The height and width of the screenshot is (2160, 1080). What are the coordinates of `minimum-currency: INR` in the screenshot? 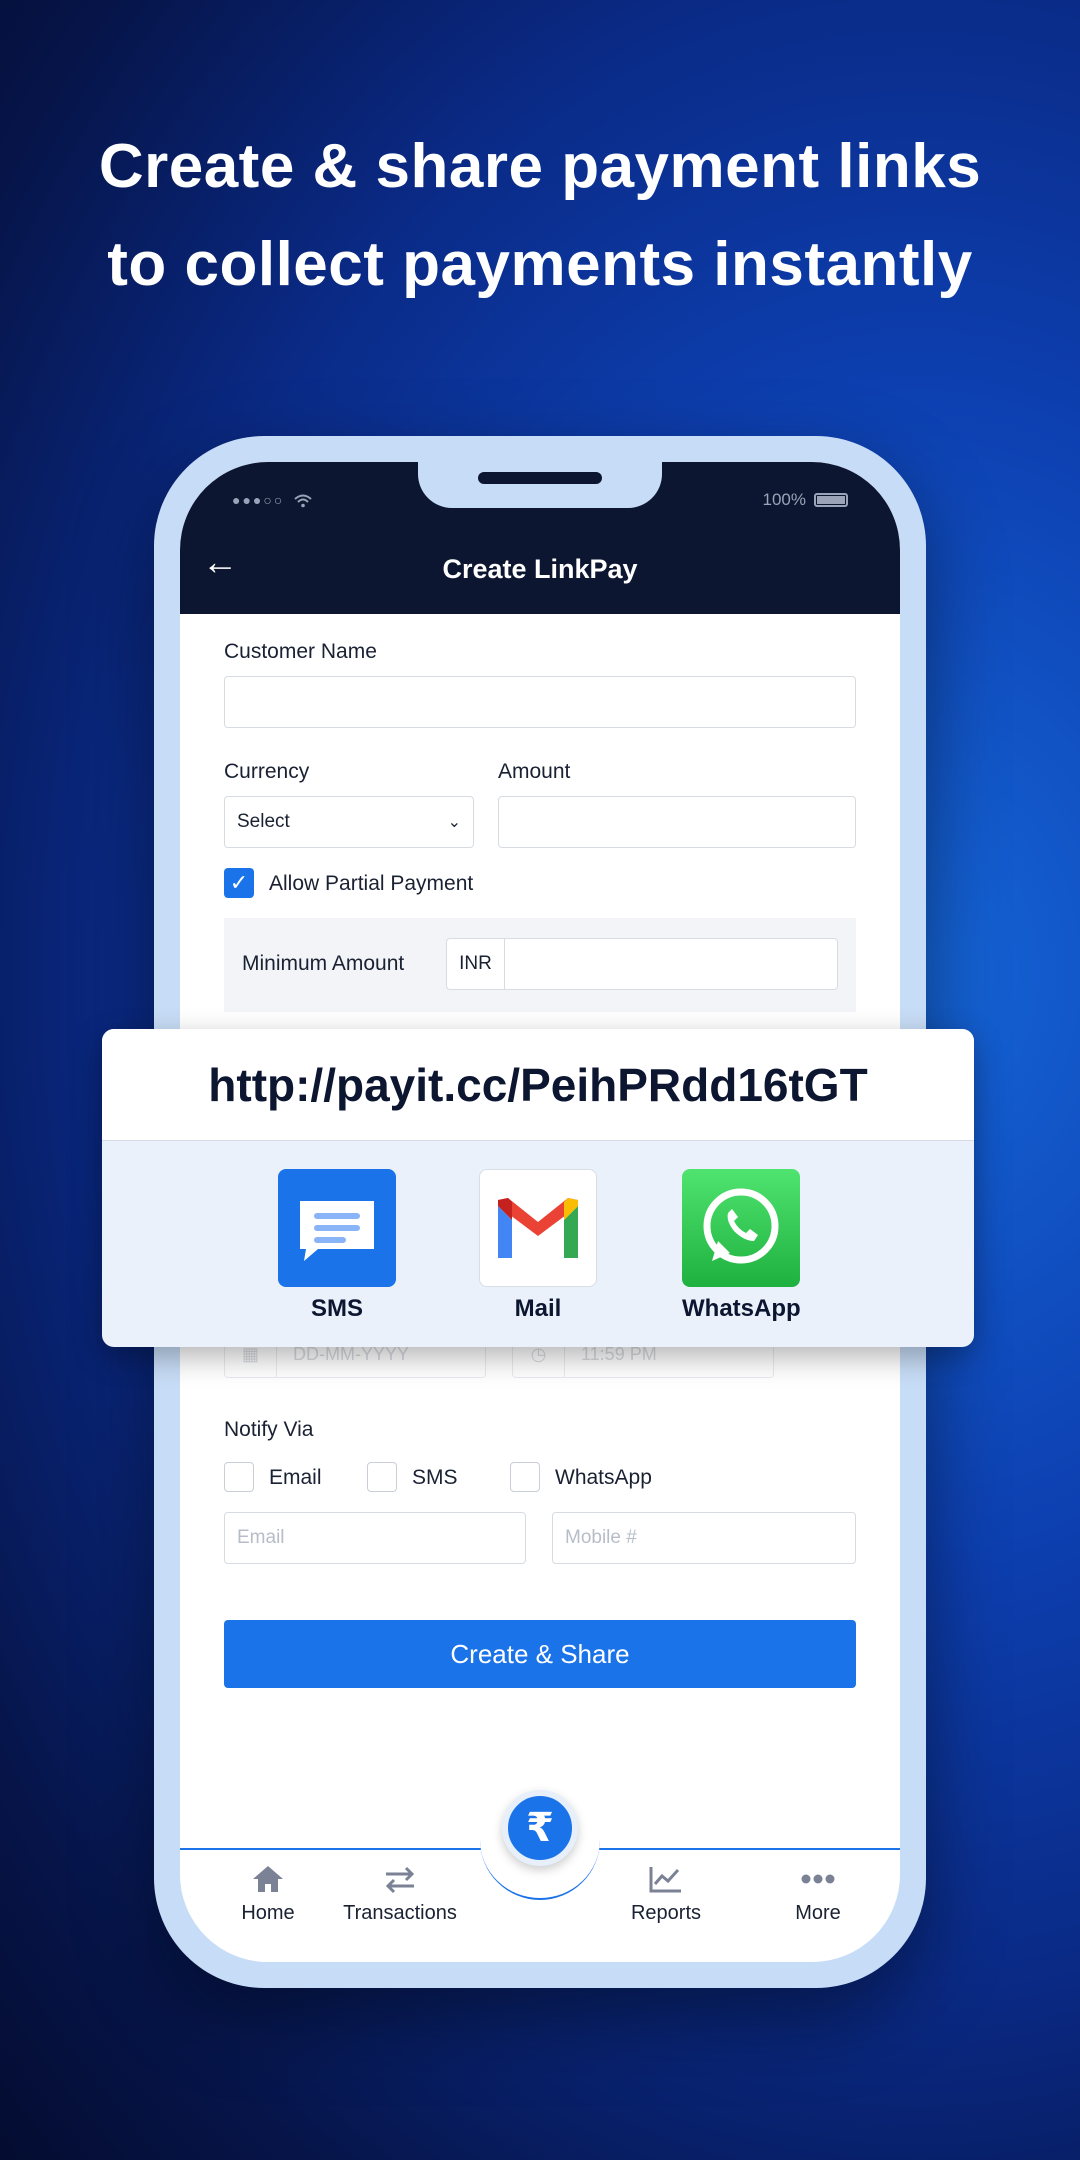 It's located at (475, 964).